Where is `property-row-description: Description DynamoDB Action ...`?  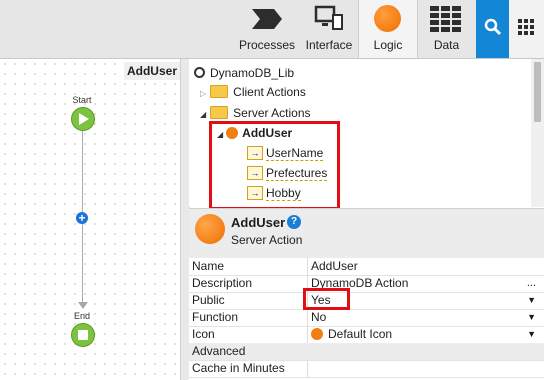
property-row-description: Description DynamoDB Action ... is located at coordinates (366, 284).